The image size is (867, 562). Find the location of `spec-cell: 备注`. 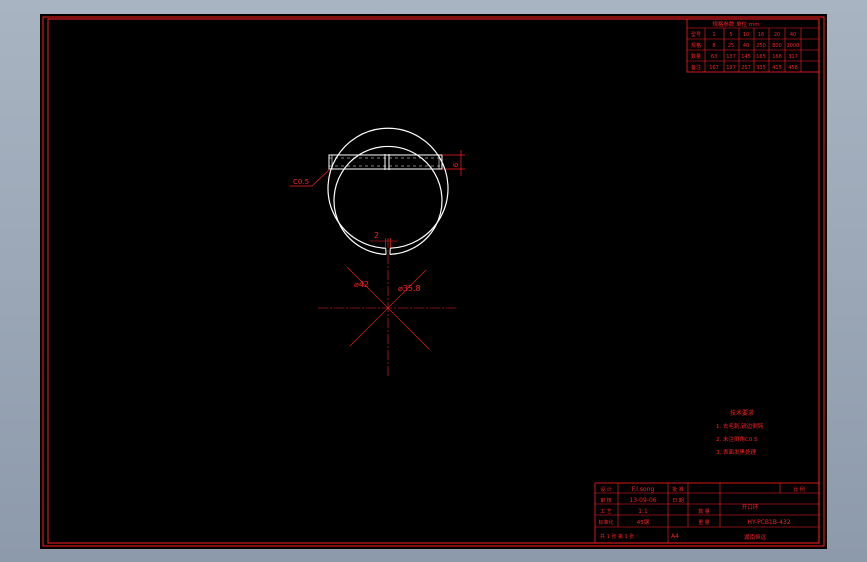

spec-cell: 备注 is located at coordinates (696, 67).